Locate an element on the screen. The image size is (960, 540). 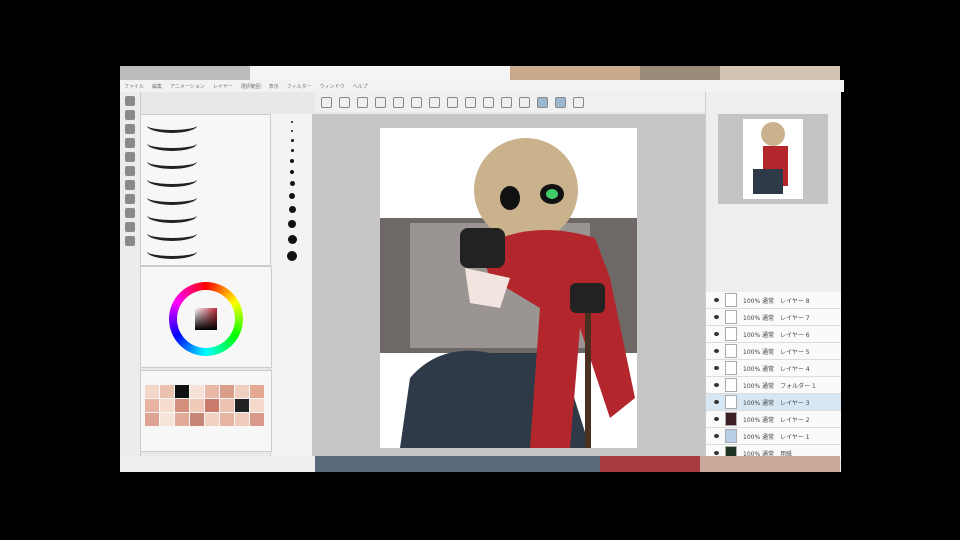
navigator-preview is located at coordinates (773, 159).